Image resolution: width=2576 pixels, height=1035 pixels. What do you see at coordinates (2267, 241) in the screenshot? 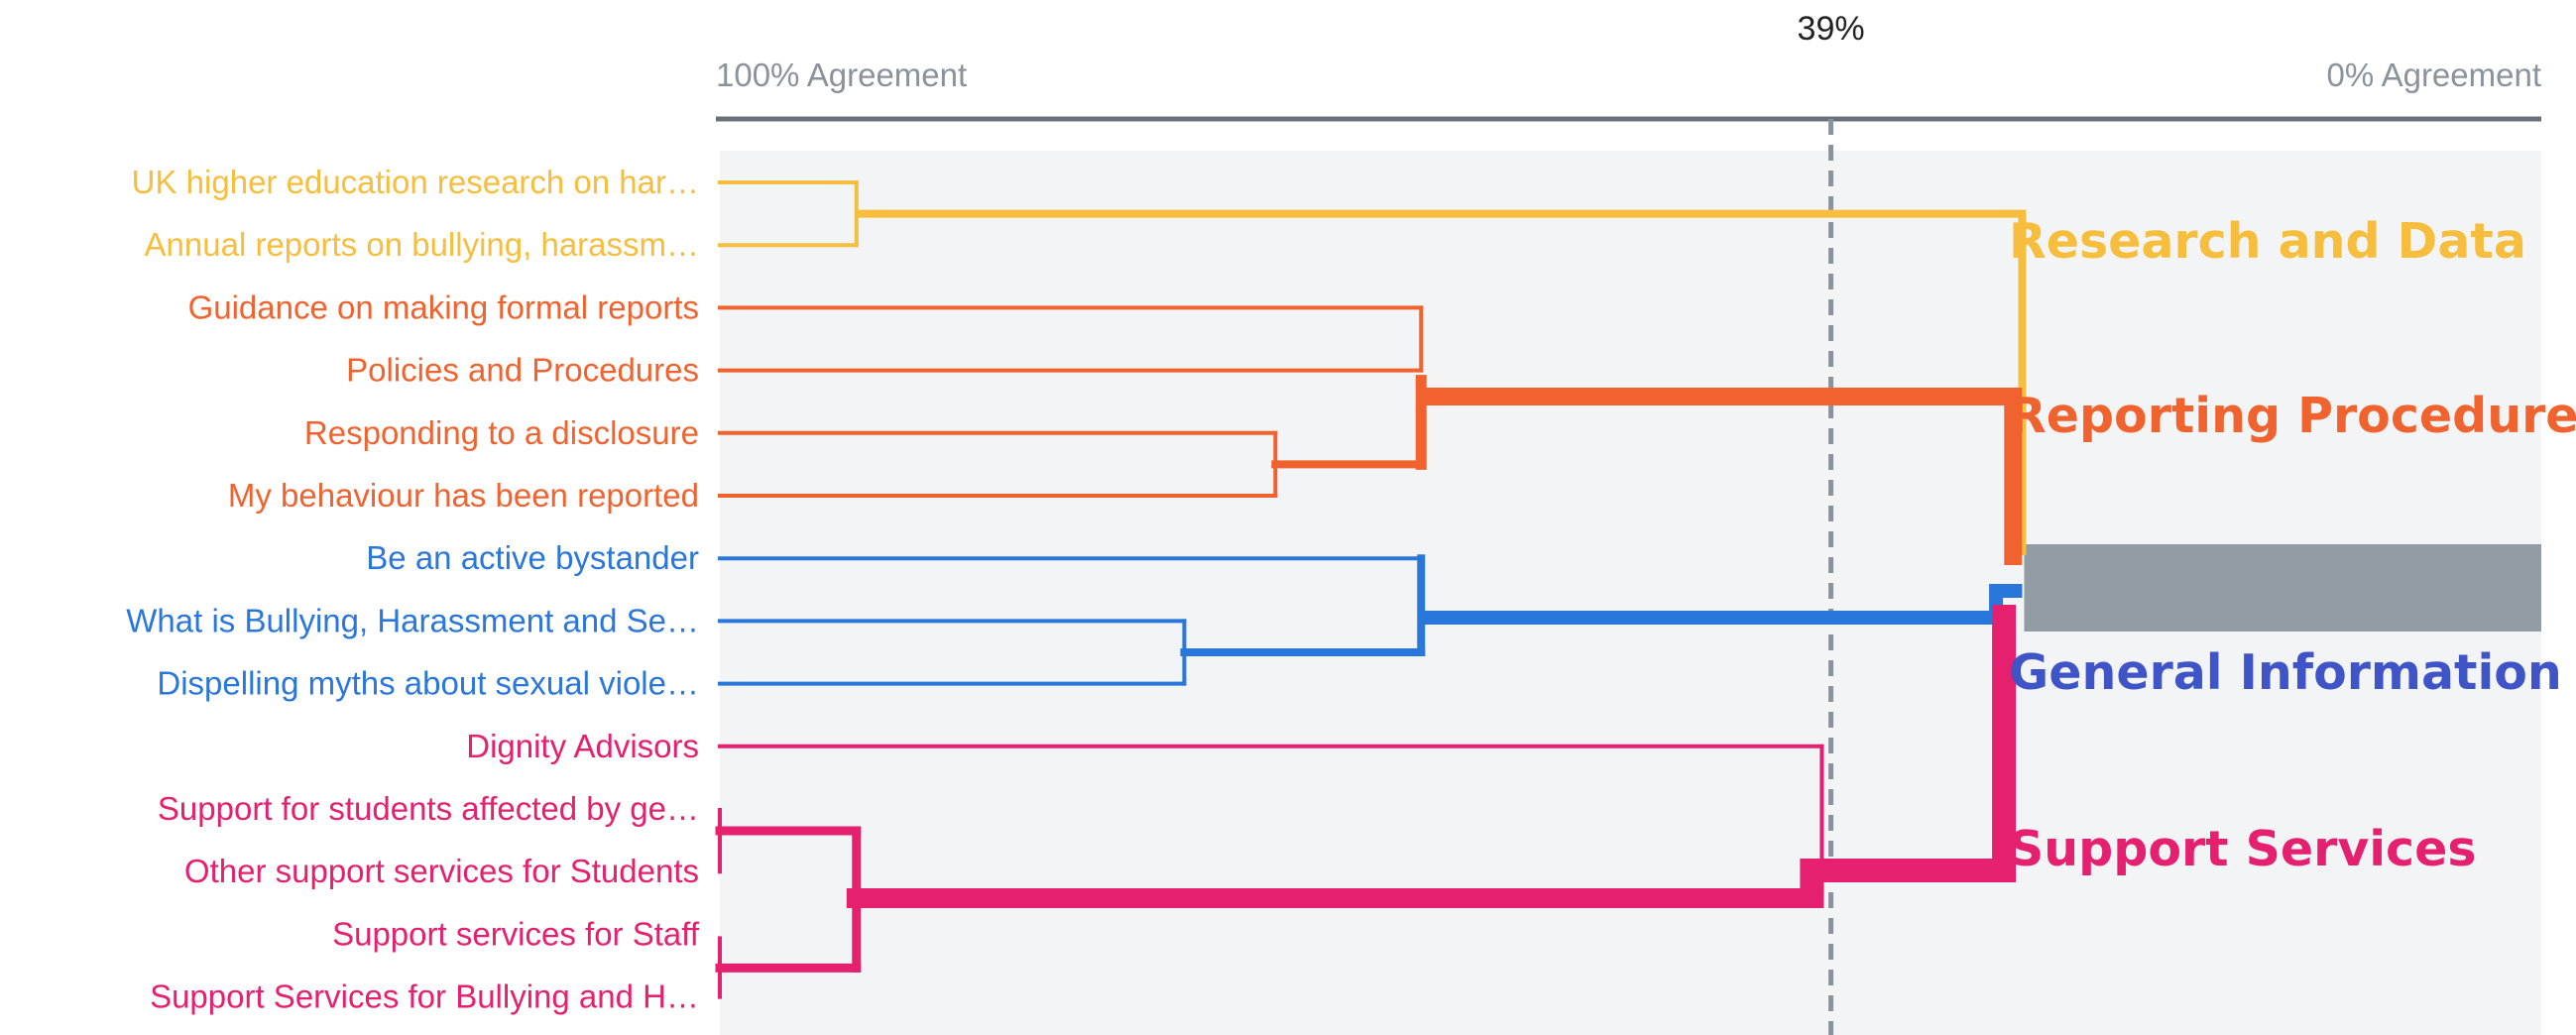
I see `cluster-label-research: Research and Data` at bounding box center [2267, 241].